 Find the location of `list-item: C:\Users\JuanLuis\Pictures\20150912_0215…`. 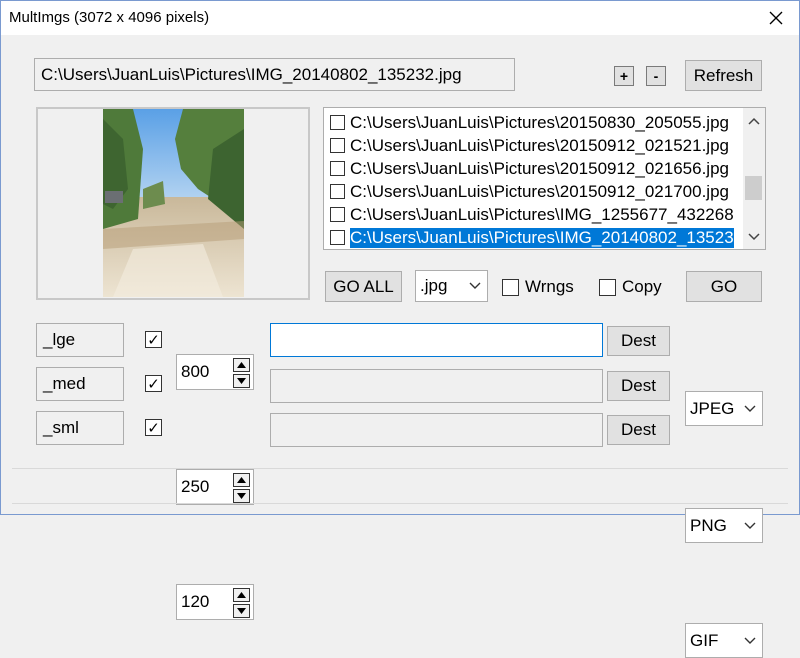

list-item: C:\Users\JuanLuis\Pictures\20150912_0215… is located at coordinates (529, 145).